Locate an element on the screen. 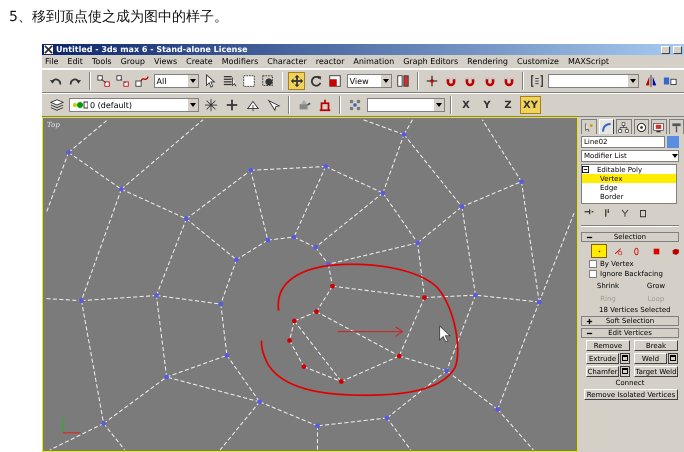 This screenshot has height=452, width=684. collapse-icon is located at coordinates (585, 169).